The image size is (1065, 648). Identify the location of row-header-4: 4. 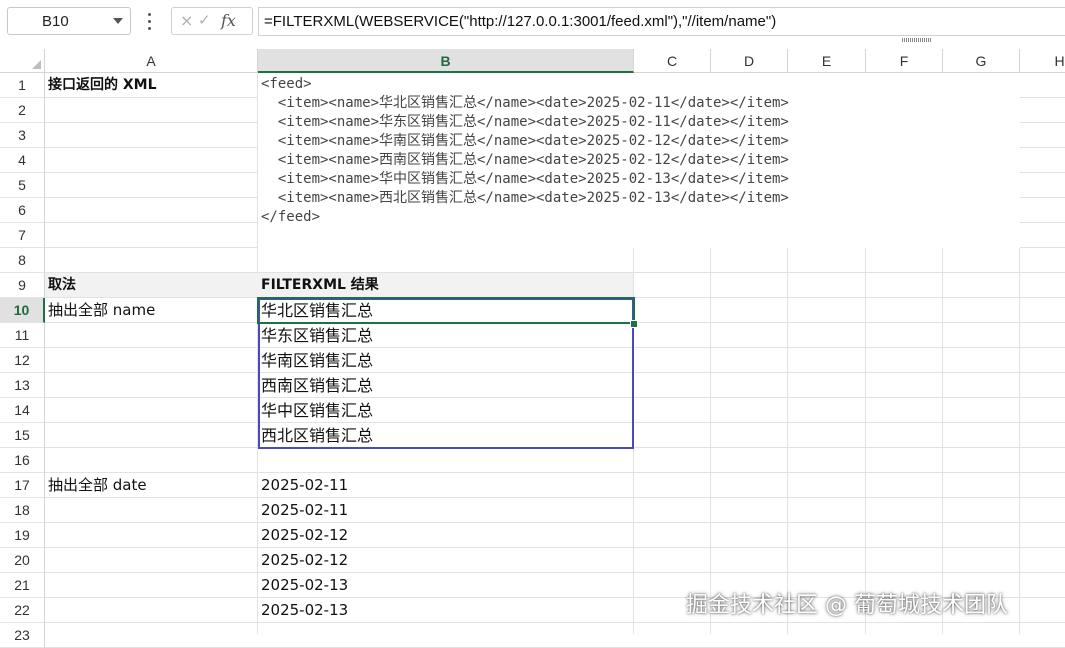
(22, 160).